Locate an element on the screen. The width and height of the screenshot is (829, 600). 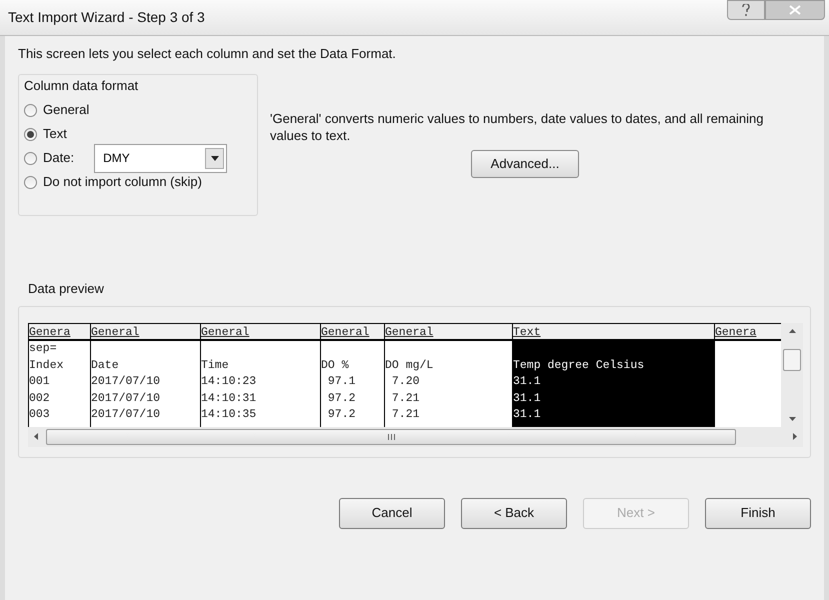
dropdown-value: DMY is located at coordinates (116, 158).